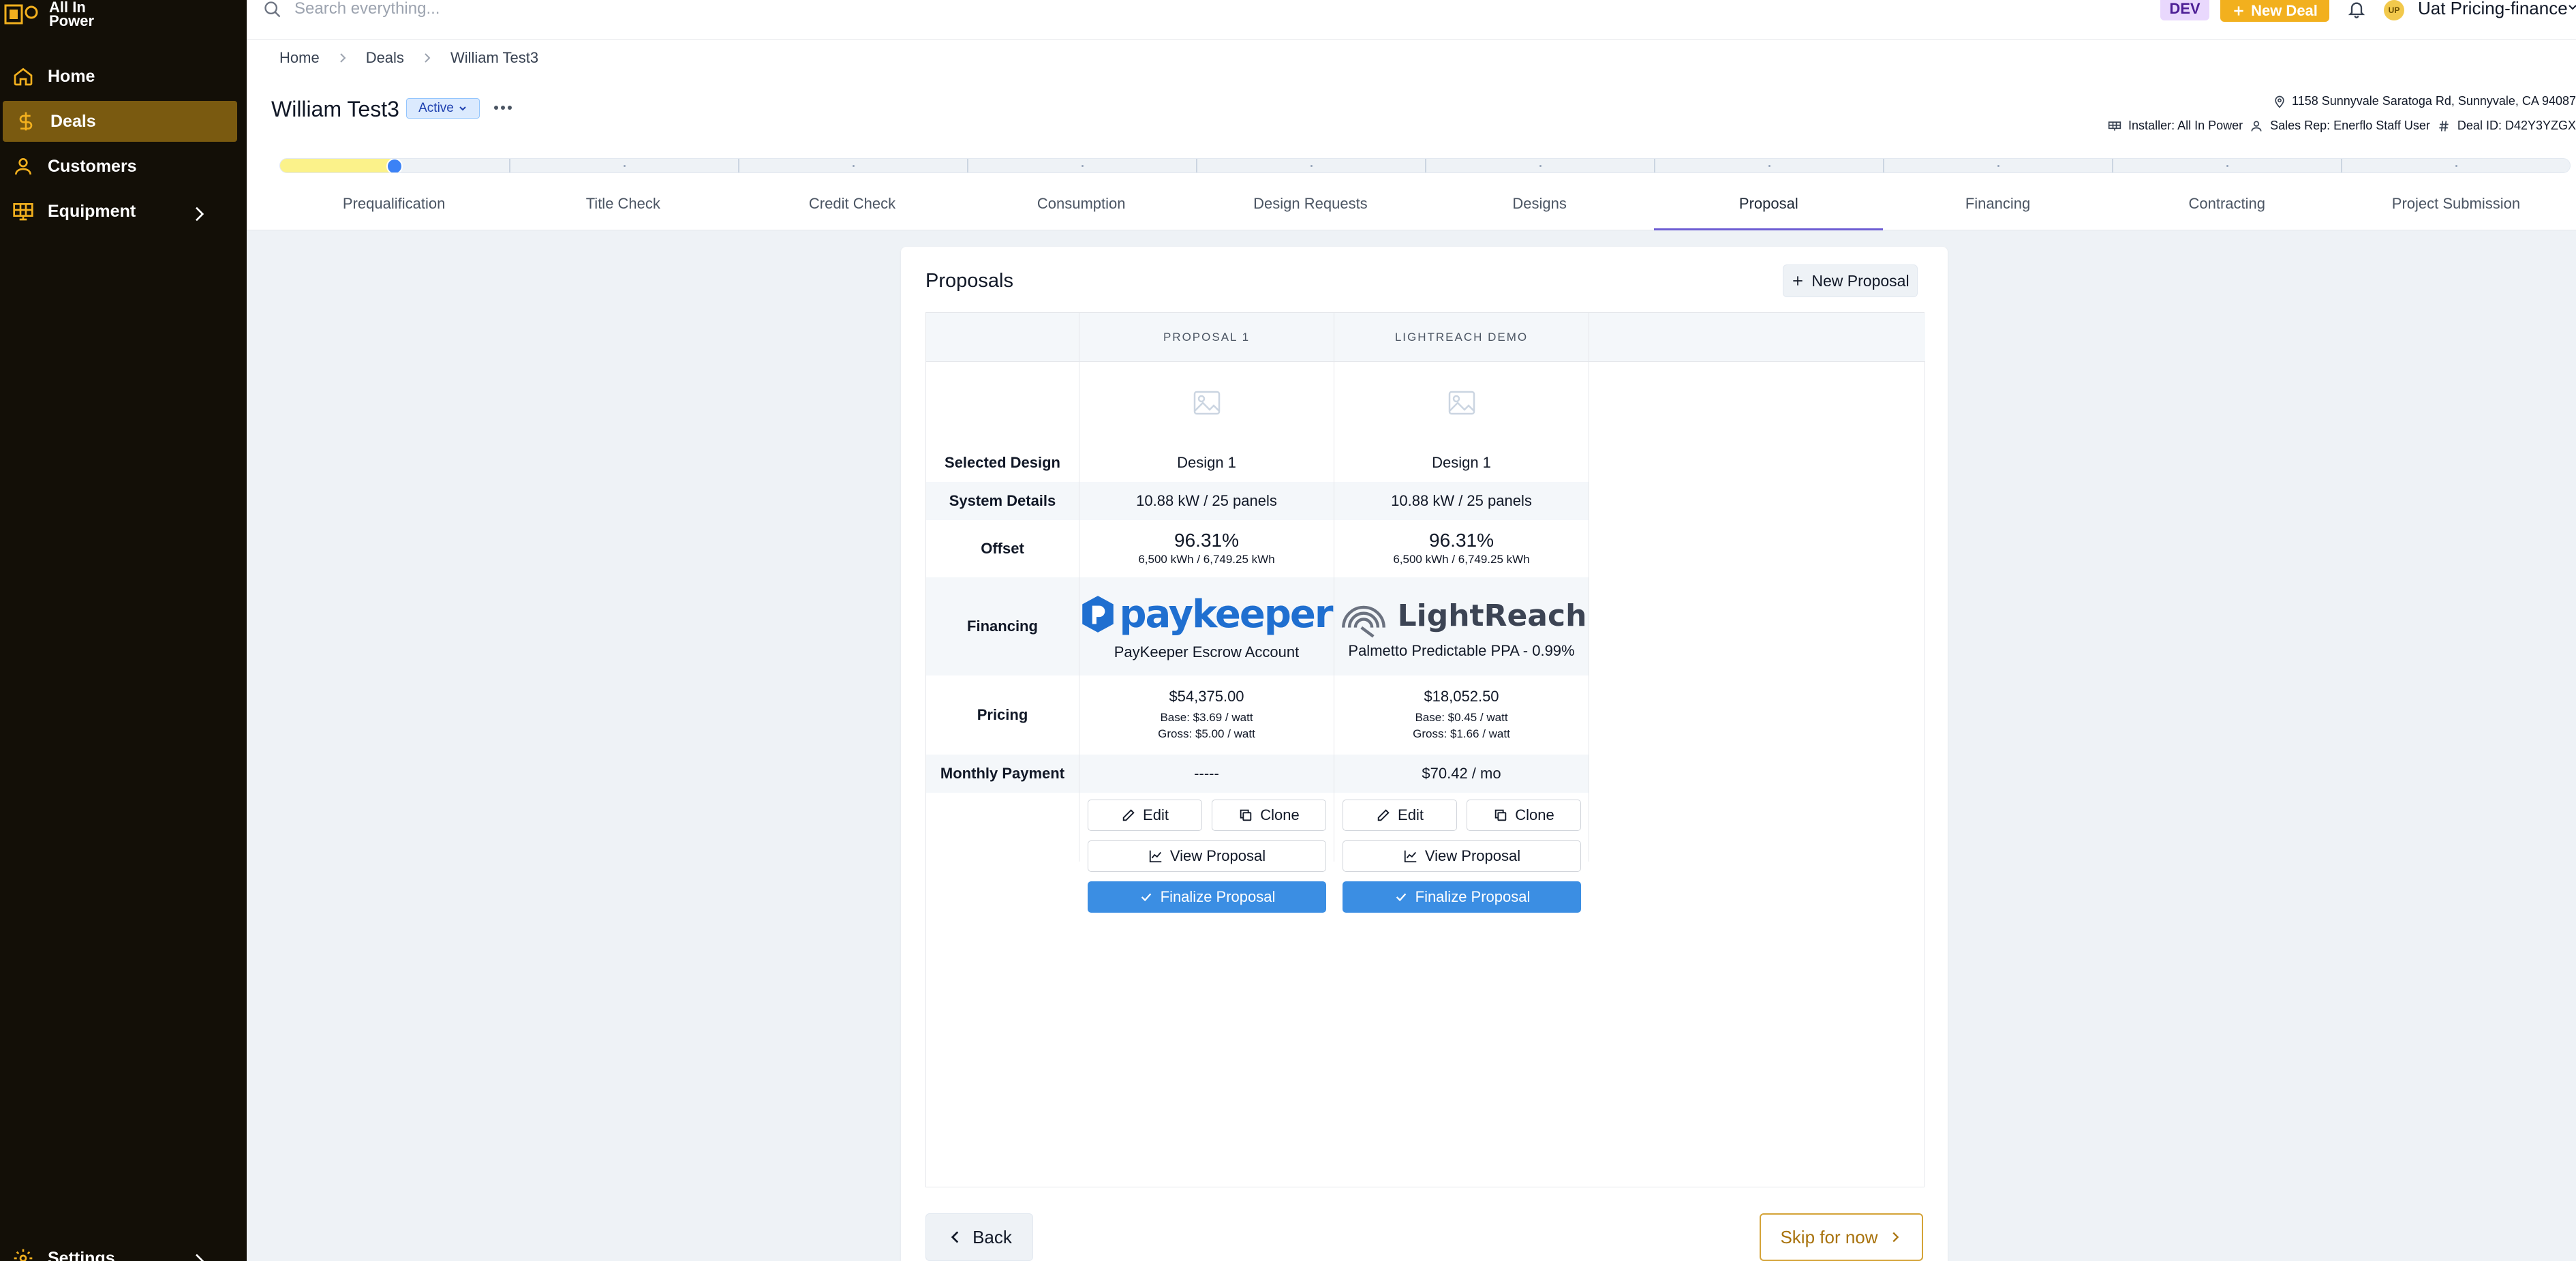 The image size is (2576, 1261). What do you see at coordinates (622, 207) in the screenshot?
I see `tab-title-check: Title Check` at bounding box center [622, 207].